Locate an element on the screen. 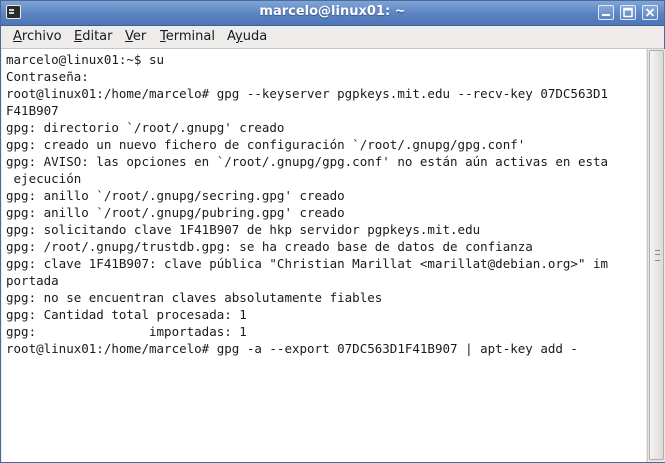  menu-ayuda: Ayuda is located at coordinates (247, 36).